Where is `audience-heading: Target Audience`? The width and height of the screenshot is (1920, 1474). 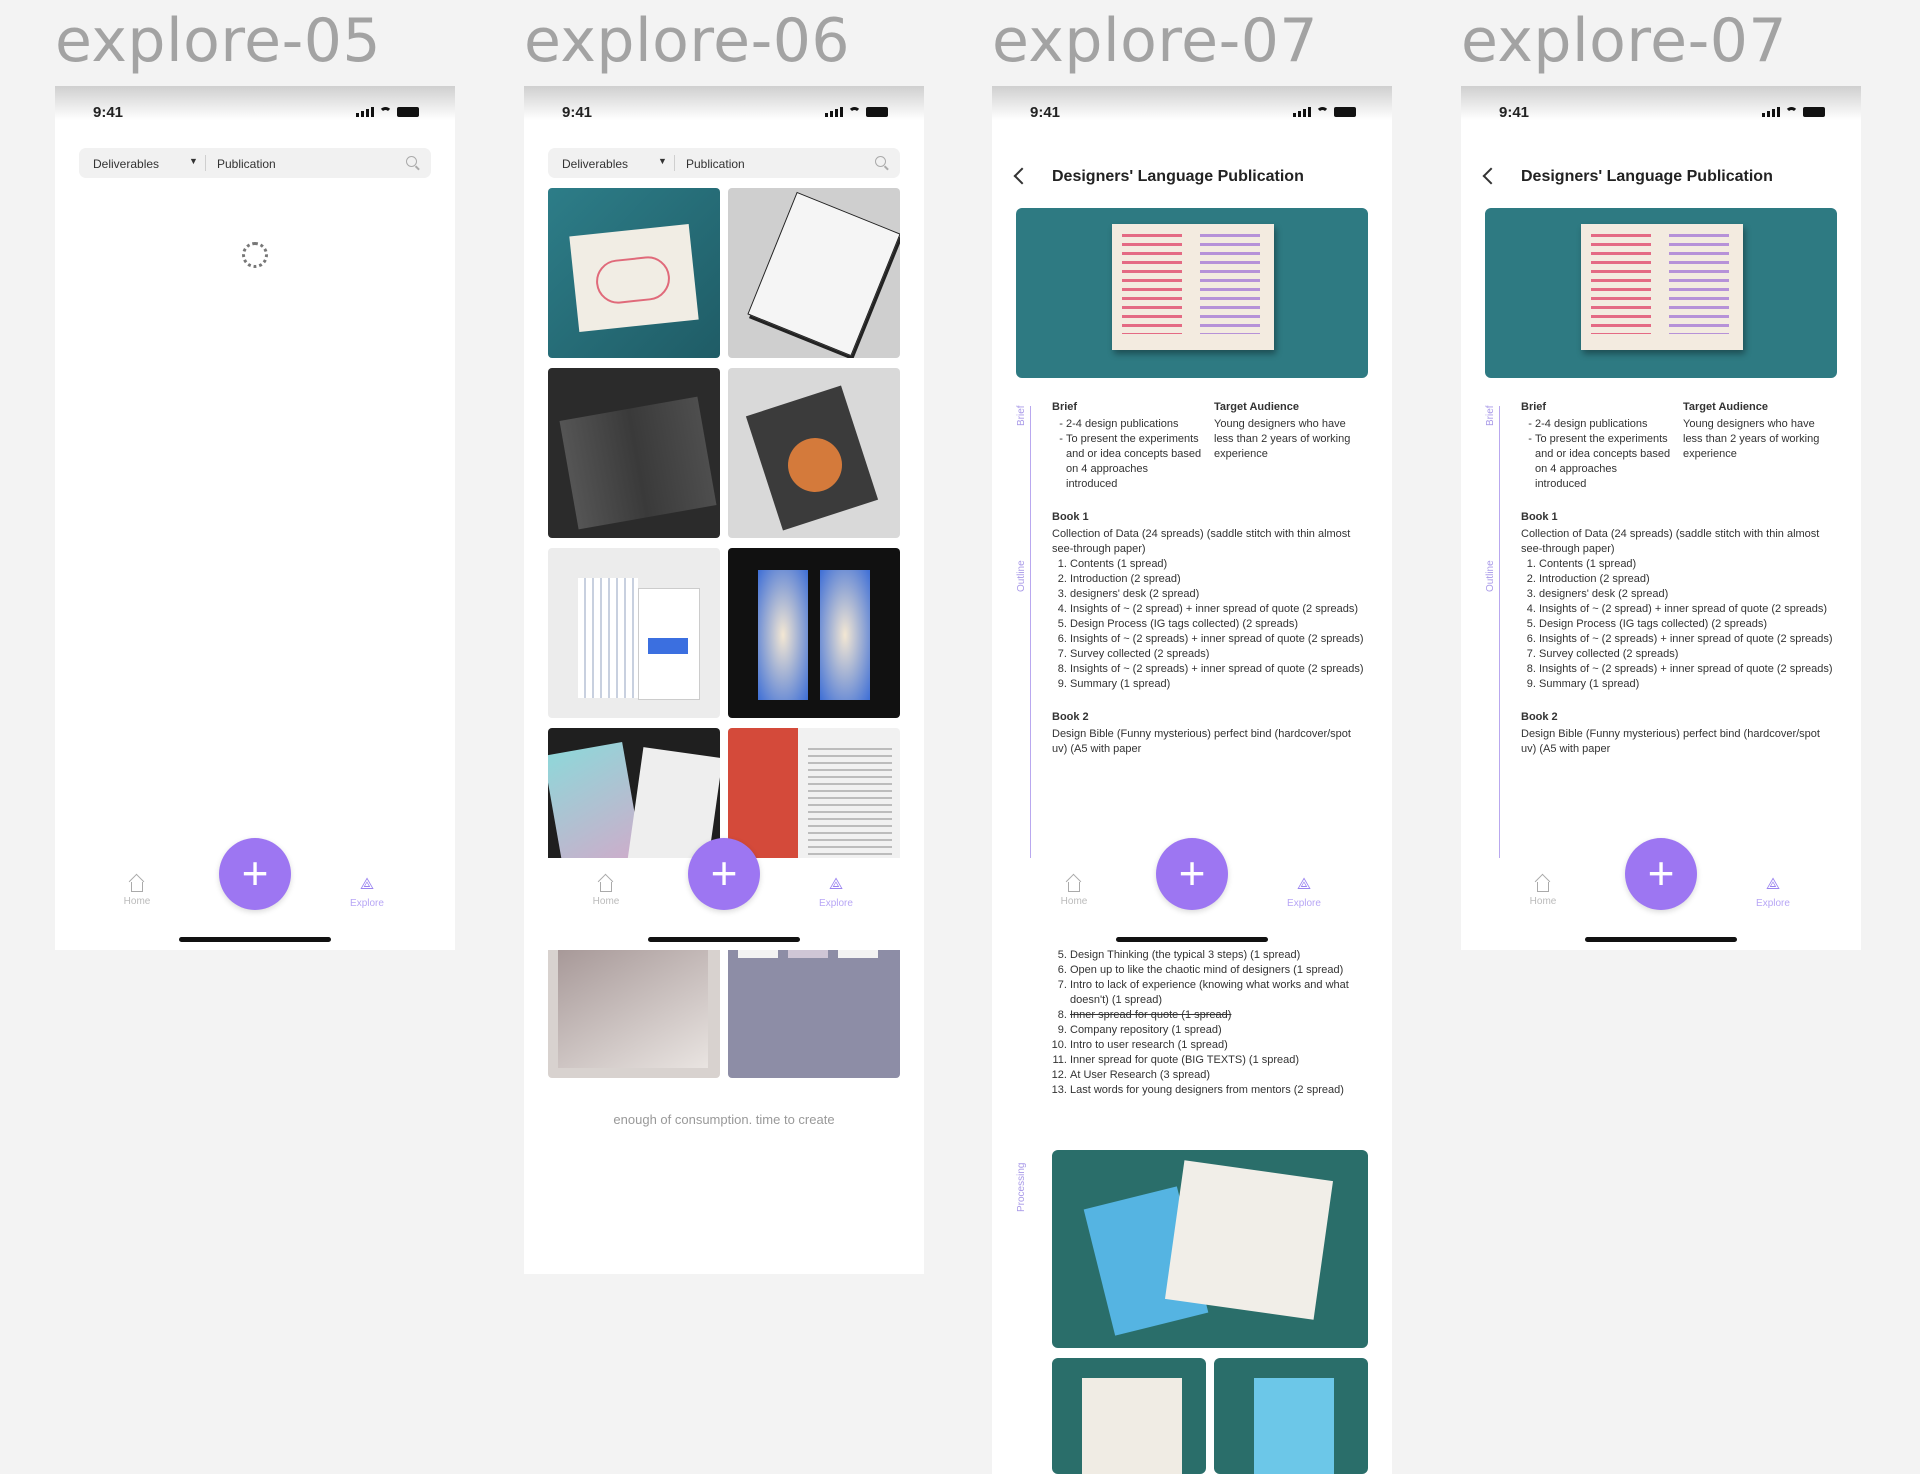
audience-heading: Target Audience is located at coordinates (1725, 407).